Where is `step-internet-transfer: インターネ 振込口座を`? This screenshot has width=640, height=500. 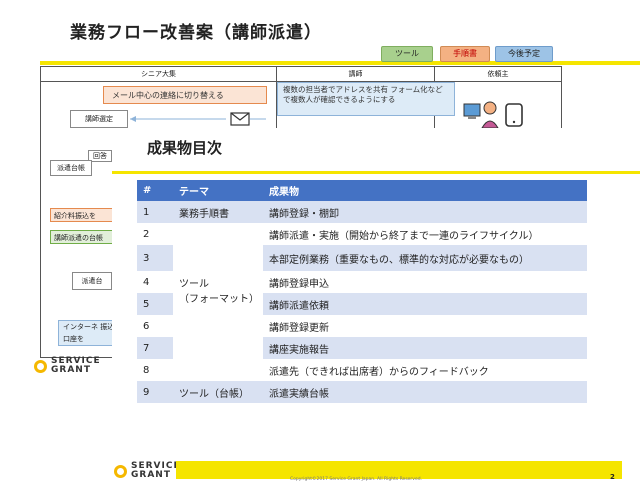 step-internet-transfer: インターネ 振込口座を is located at coordinates (88, 333).